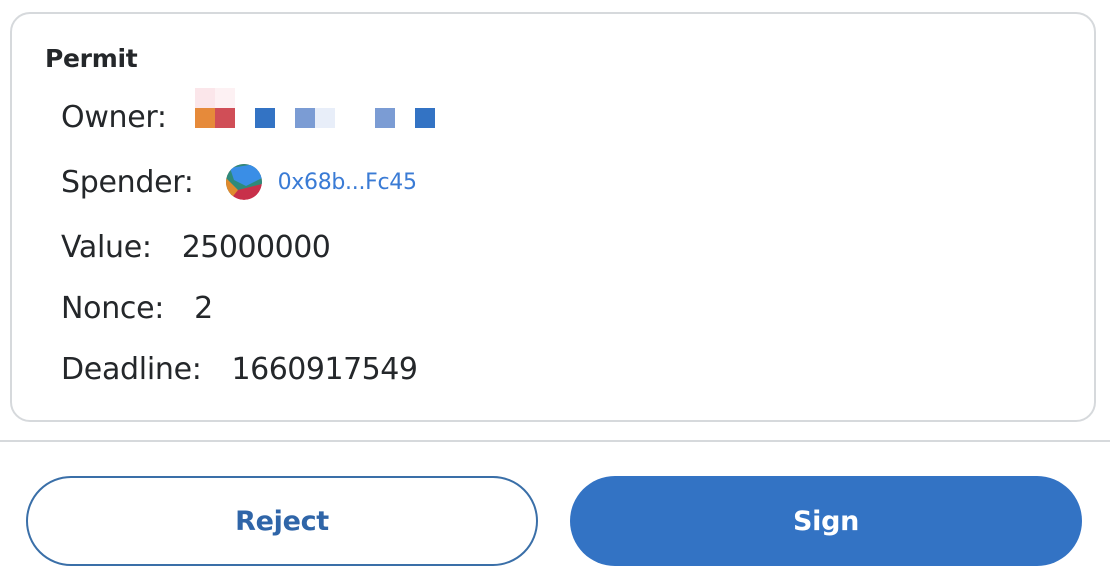  I want to click on spender-label: Spender:, so click(127, 182).